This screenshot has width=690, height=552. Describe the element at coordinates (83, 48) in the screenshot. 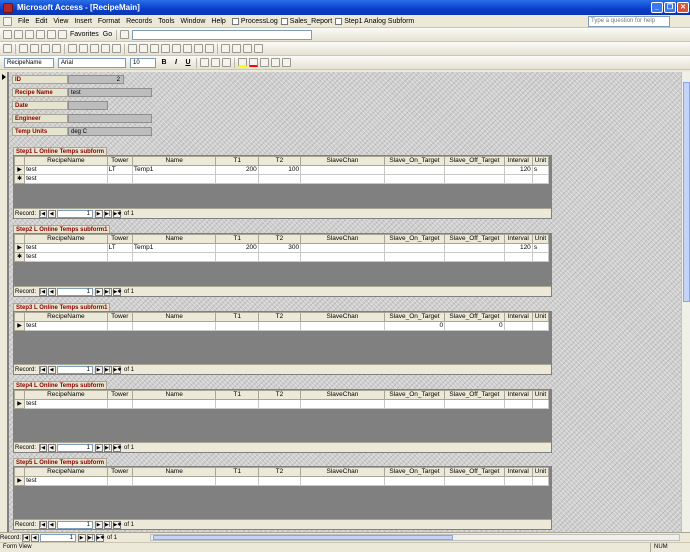

I see `copy-icon` at that location.